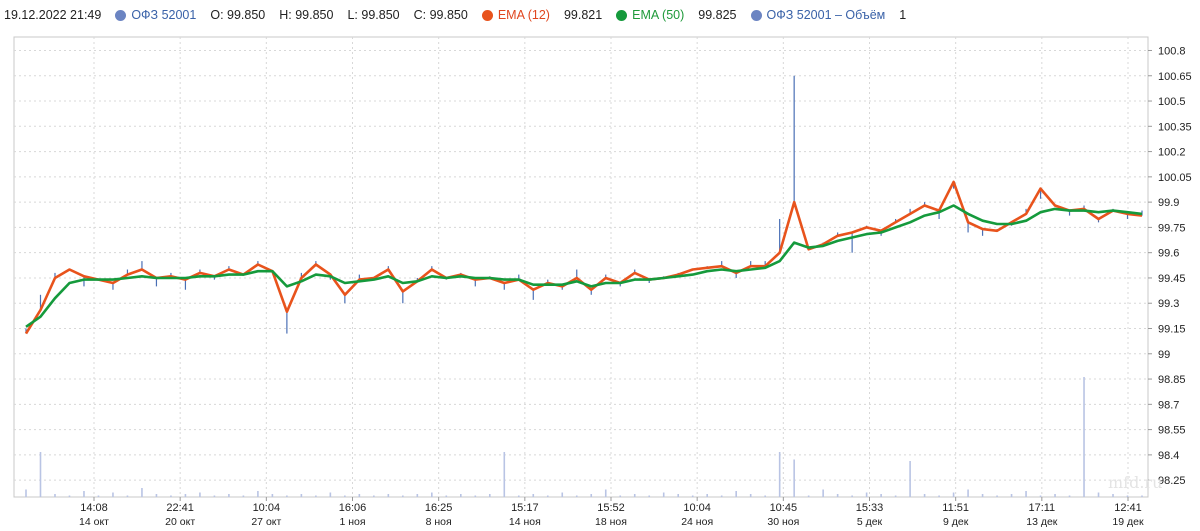  I want to click on y-tick-label: 100.05, so click(1175, 178).